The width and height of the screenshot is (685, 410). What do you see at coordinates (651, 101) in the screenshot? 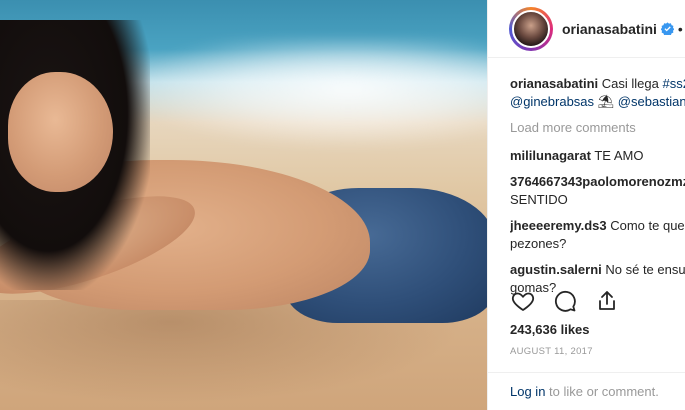
I see `caption-mention-2: @sebastianfa` at bounding box center [651, 101].